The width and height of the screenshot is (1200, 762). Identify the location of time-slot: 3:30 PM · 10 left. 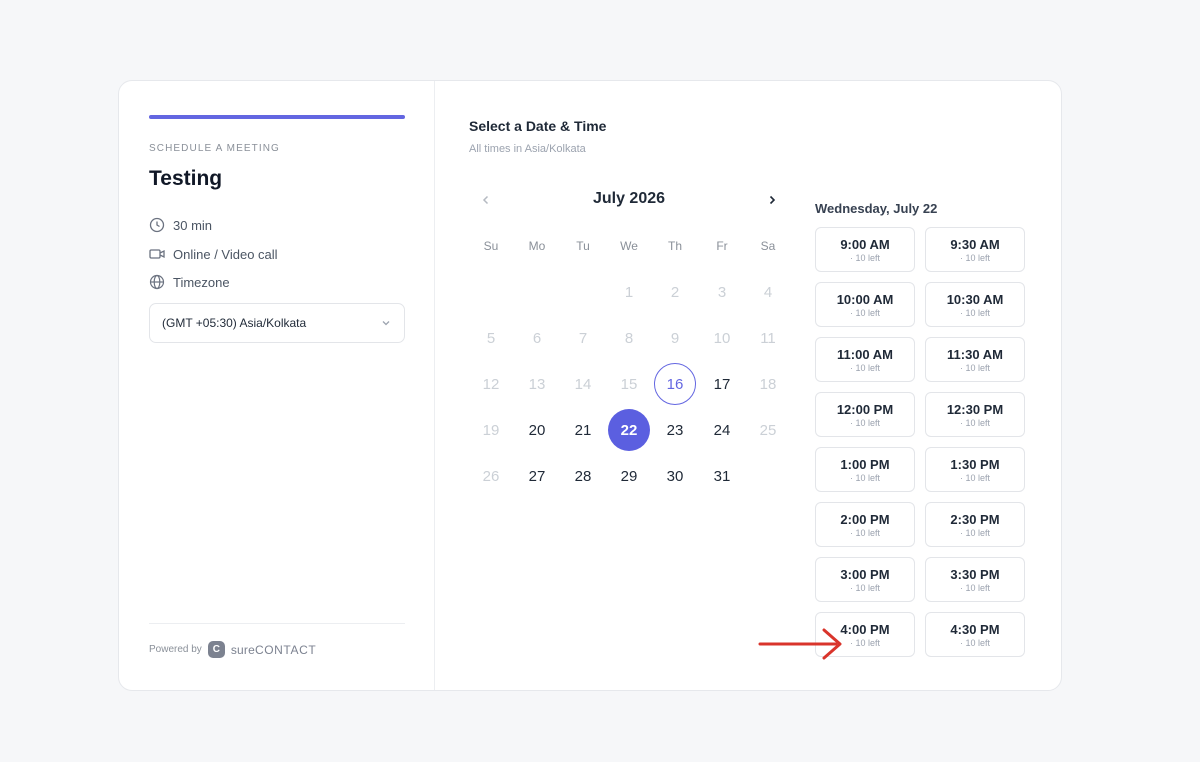
(975, 579).